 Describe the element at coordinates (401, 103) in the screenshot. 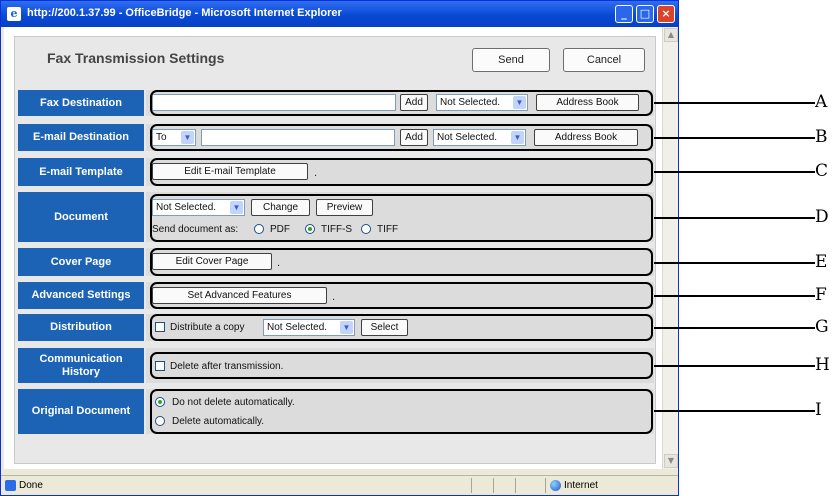

I see `callout-box-a` at that location.